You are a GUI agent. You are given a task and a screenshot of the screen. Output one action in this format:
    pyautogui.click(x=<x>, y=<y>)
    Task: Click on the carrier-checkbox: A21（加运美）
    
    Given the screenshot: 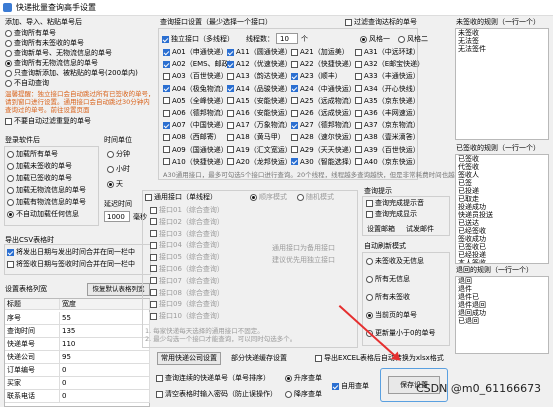 What is the action you would take?
    pyautogui.click(x=320, y=52)
    